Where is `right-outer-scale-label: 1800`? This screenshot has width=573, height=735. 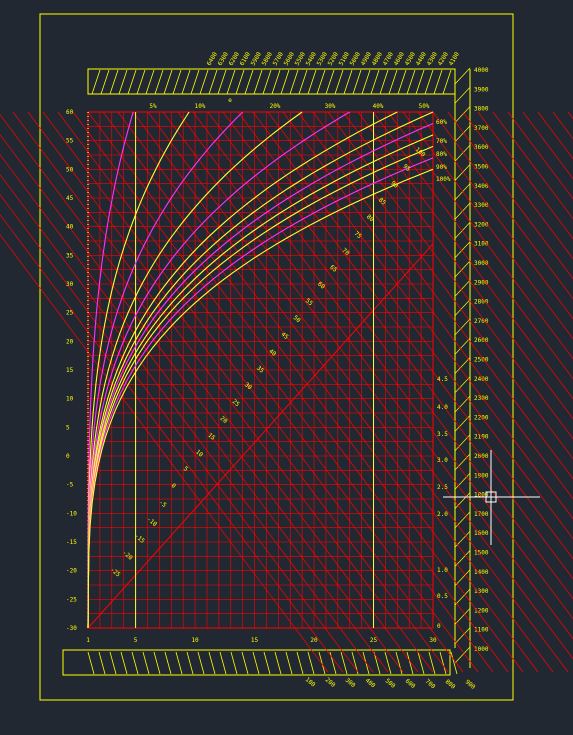 right-outer-scale-label: 1800 is located at coordinates (481, 495).